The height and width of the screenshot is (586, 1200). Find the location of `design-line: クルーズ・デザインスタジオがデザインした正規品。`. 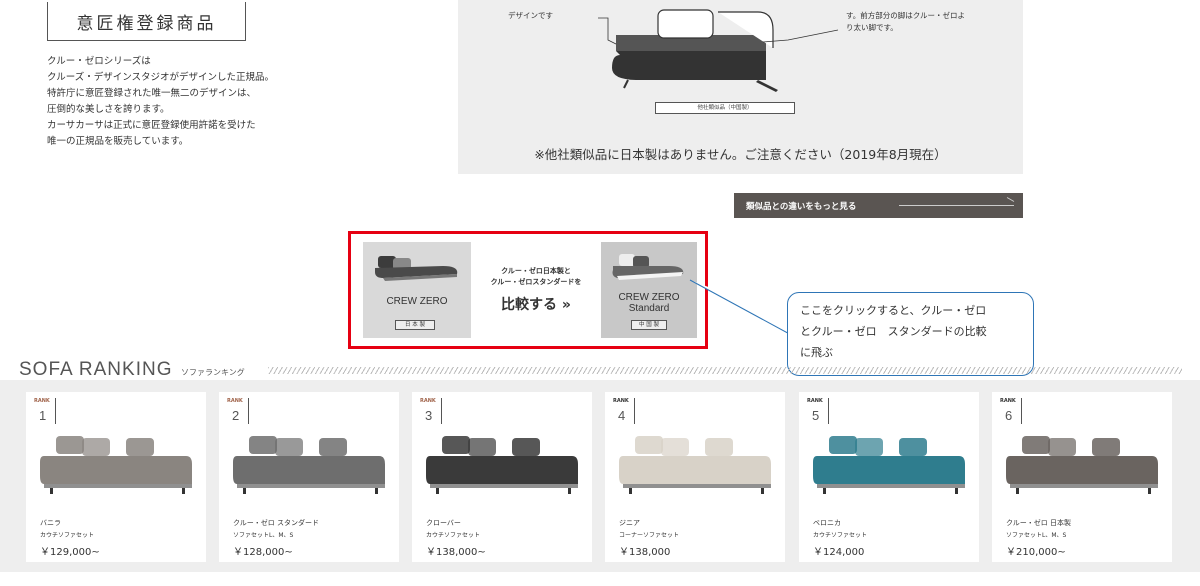

design-line: クルーズ・デザインスタジオがデザインした正規品。 is located at coordinates (161, 77).